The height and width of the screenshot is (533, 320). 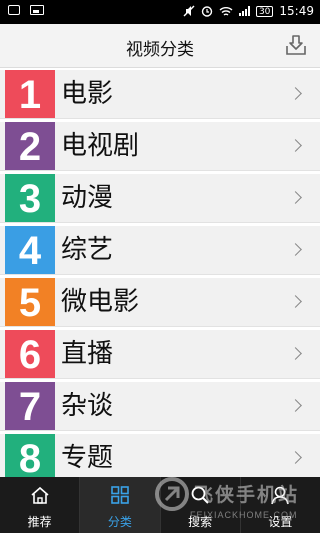 I want to click on message-icon, so click(x=14, y=10).